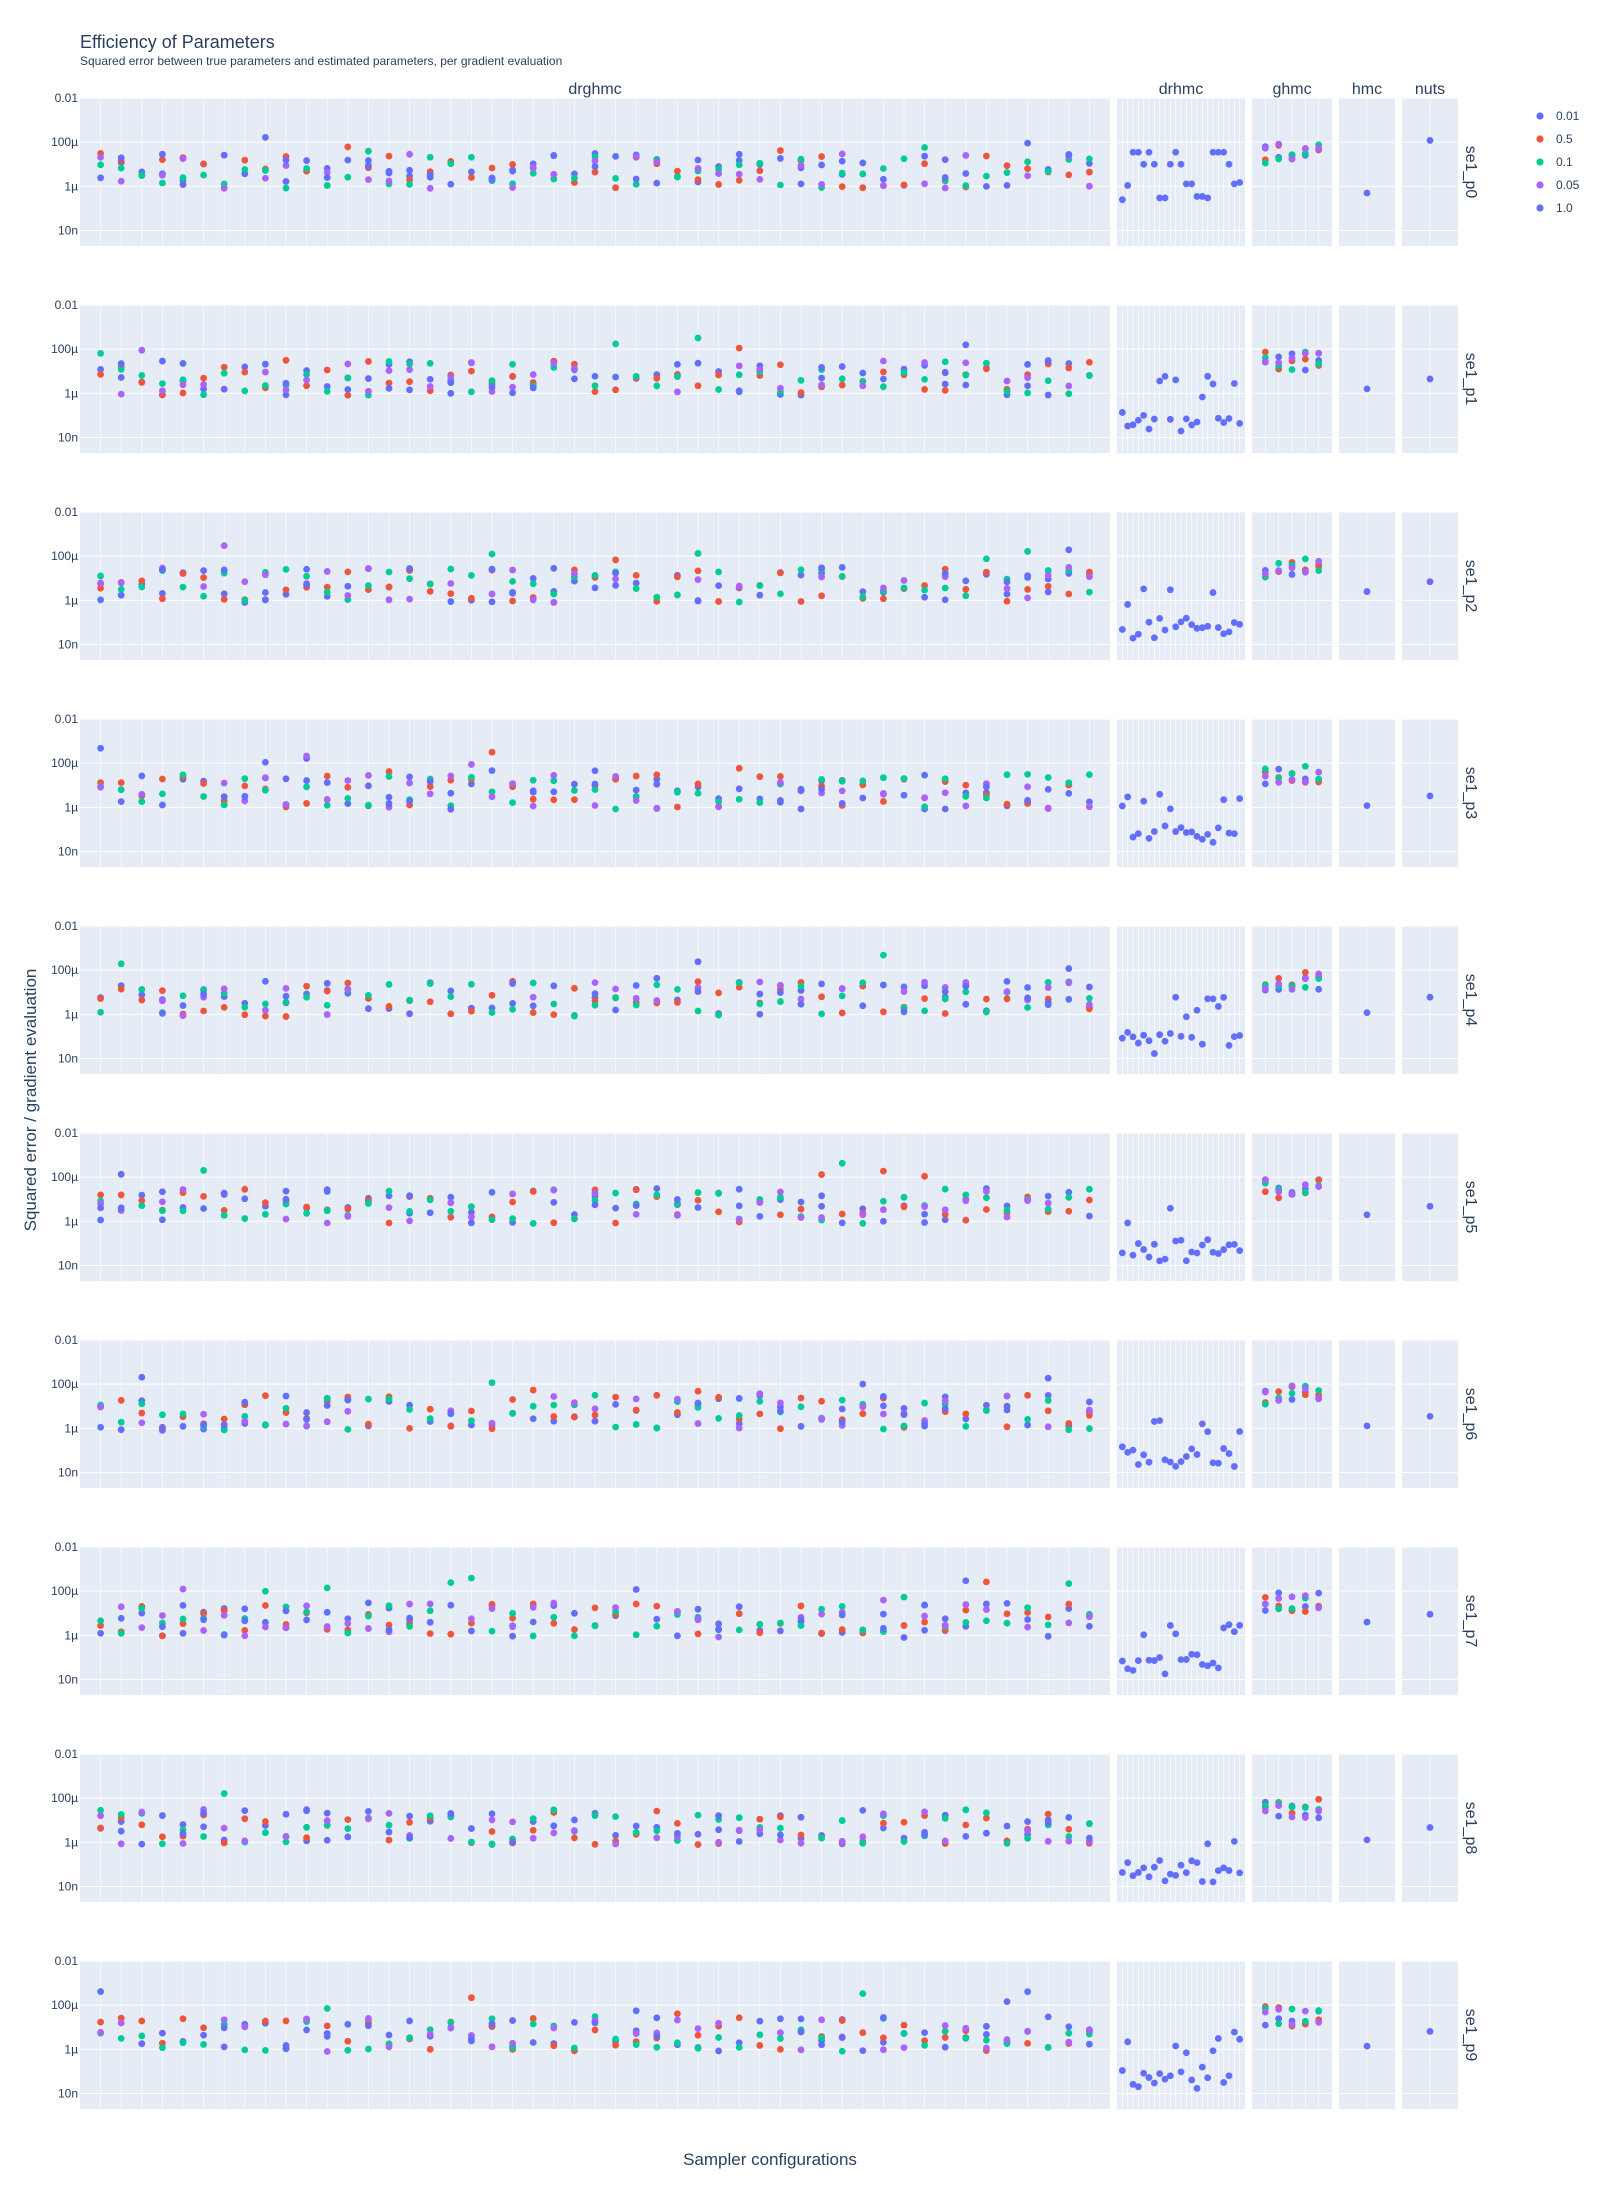 This screenshot has height=2200, width=1600. I want to click on legend-marker, so click(1540, 162).